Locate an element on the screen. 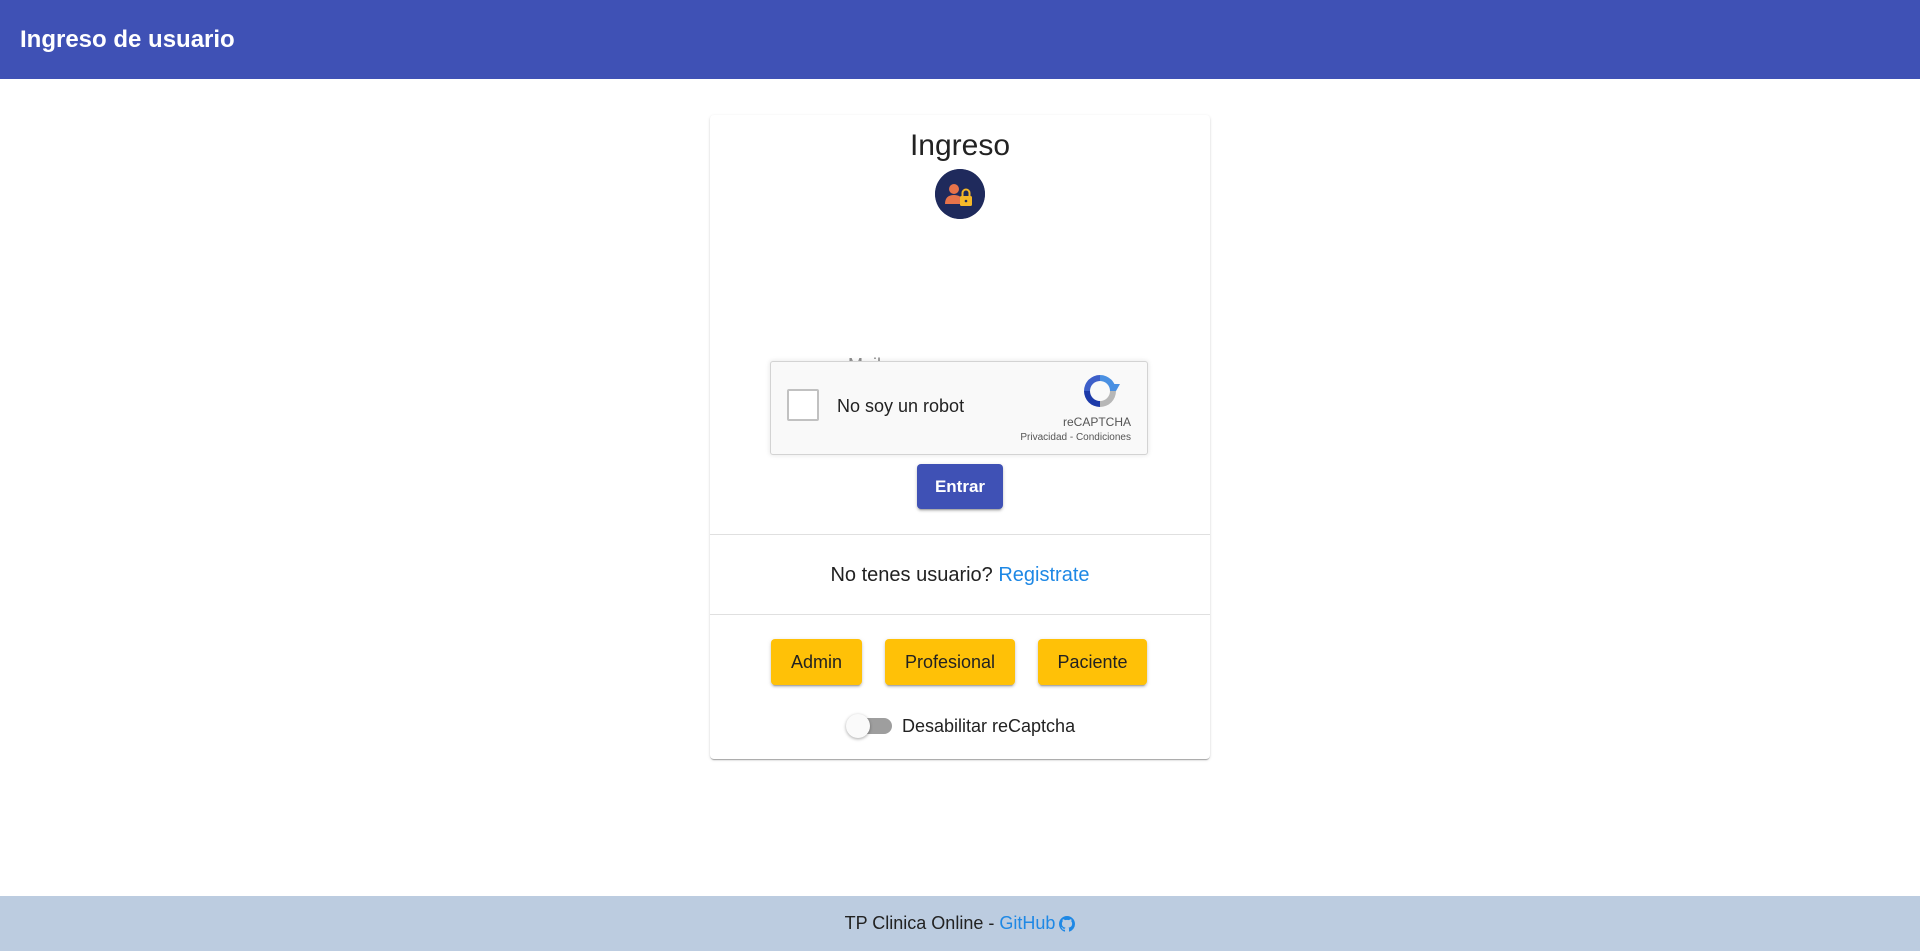 The image size is (1920, 951). recaptcha-label: No soy un robot is located at coordinates (901, 406).